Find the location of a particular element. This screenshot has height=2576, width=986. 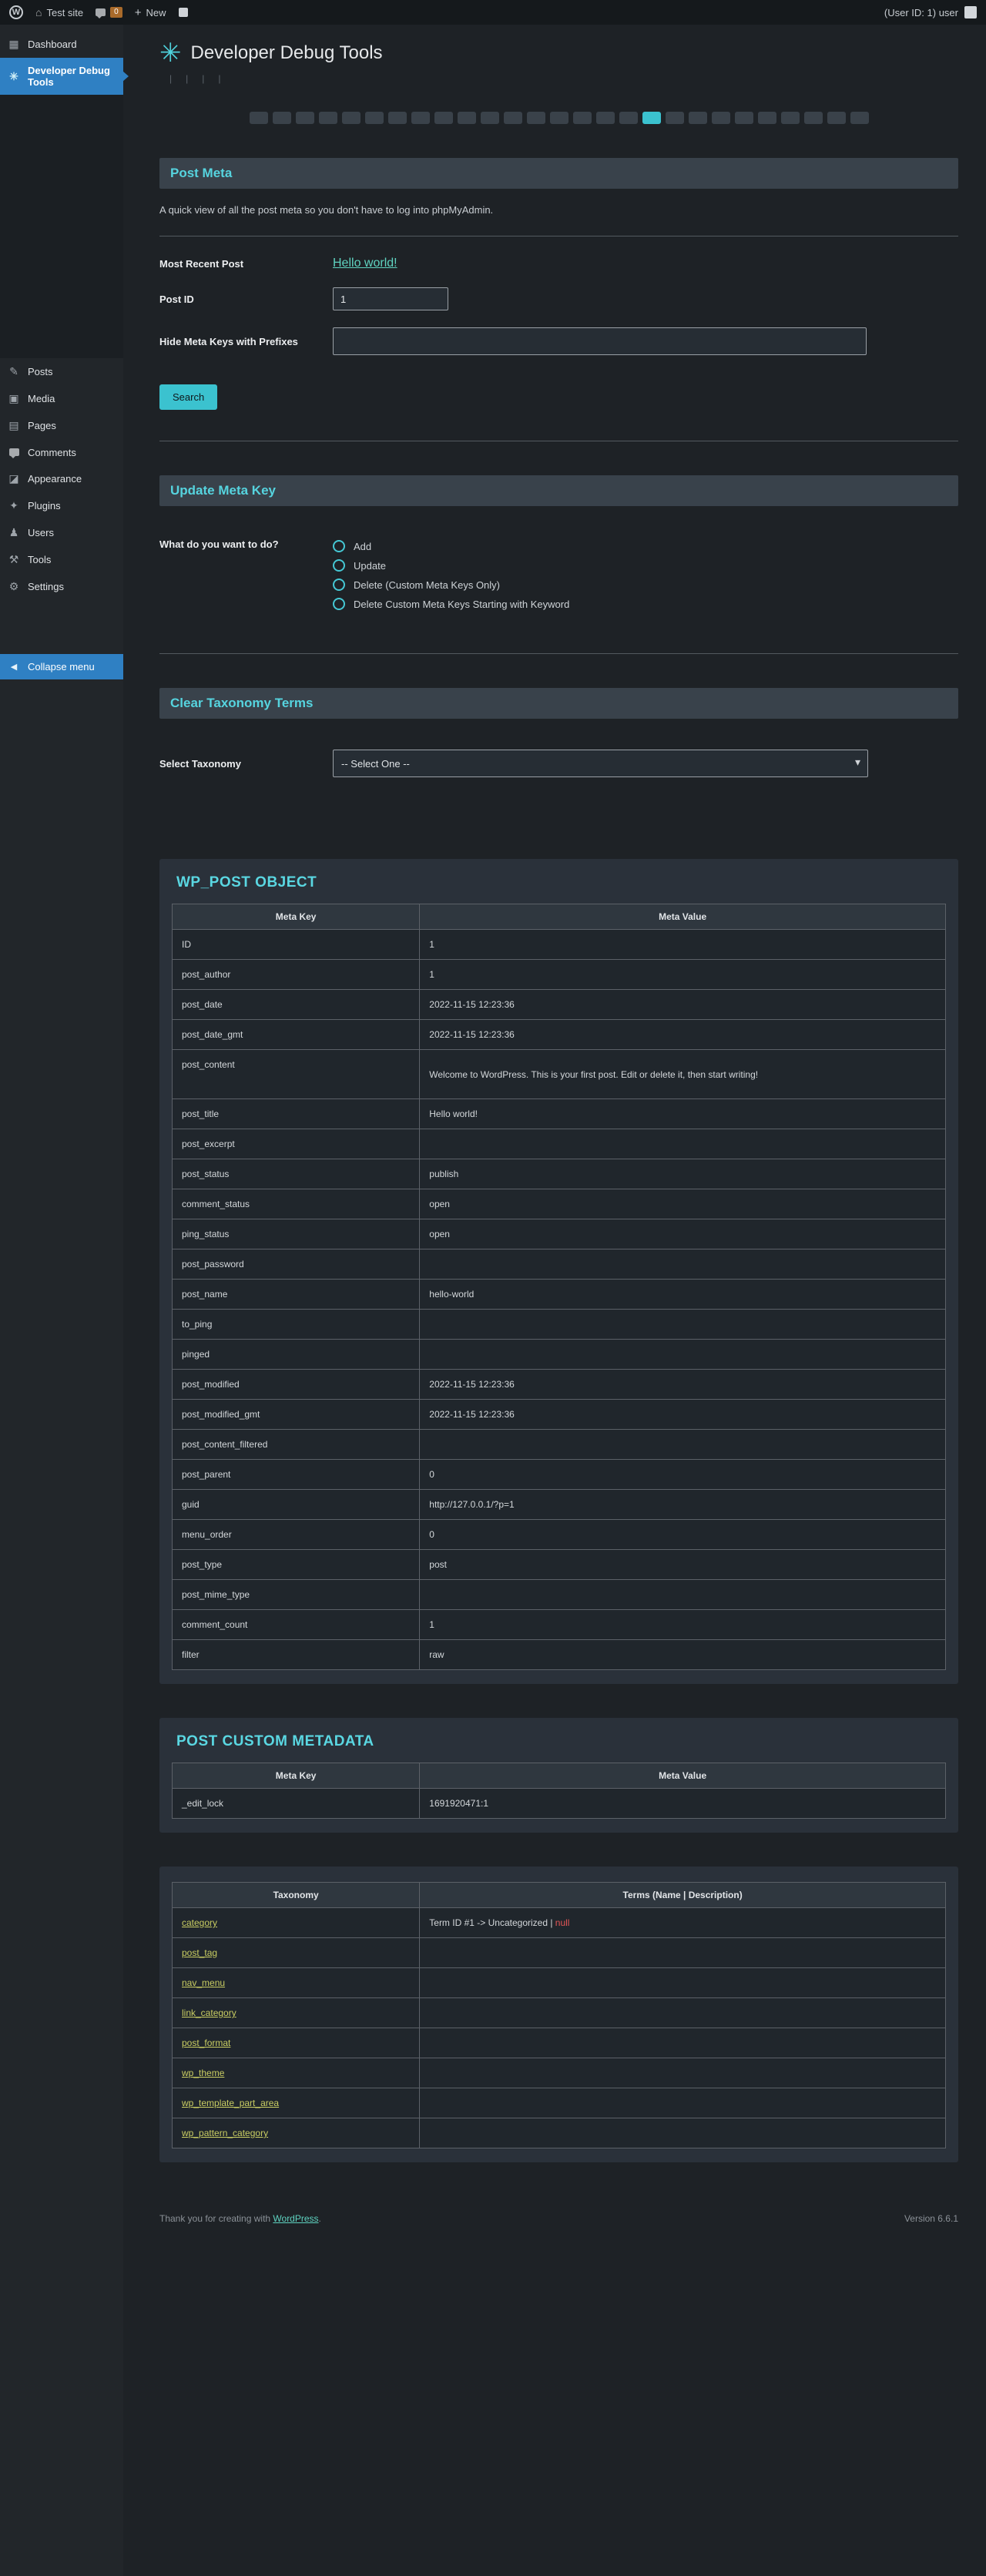

post-id-input is located at coordinates (390, 298).